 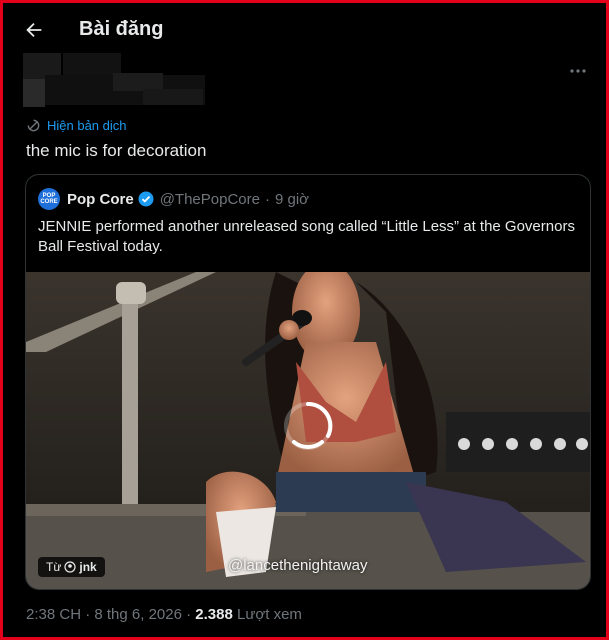 What do you see at coordinates (146, 199) in the screenshot?
I see `verified-badge-icon` at bounding box center [146, 199].